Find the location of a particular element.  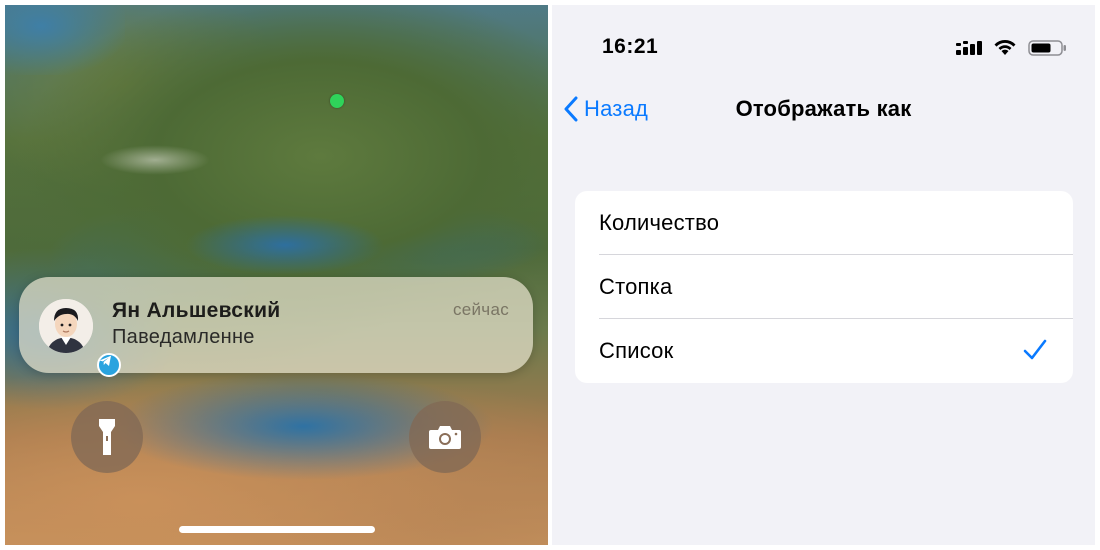

notification-banner: Ян Альшевский Паведамленне сейчас is located at coordinates (276, 327).